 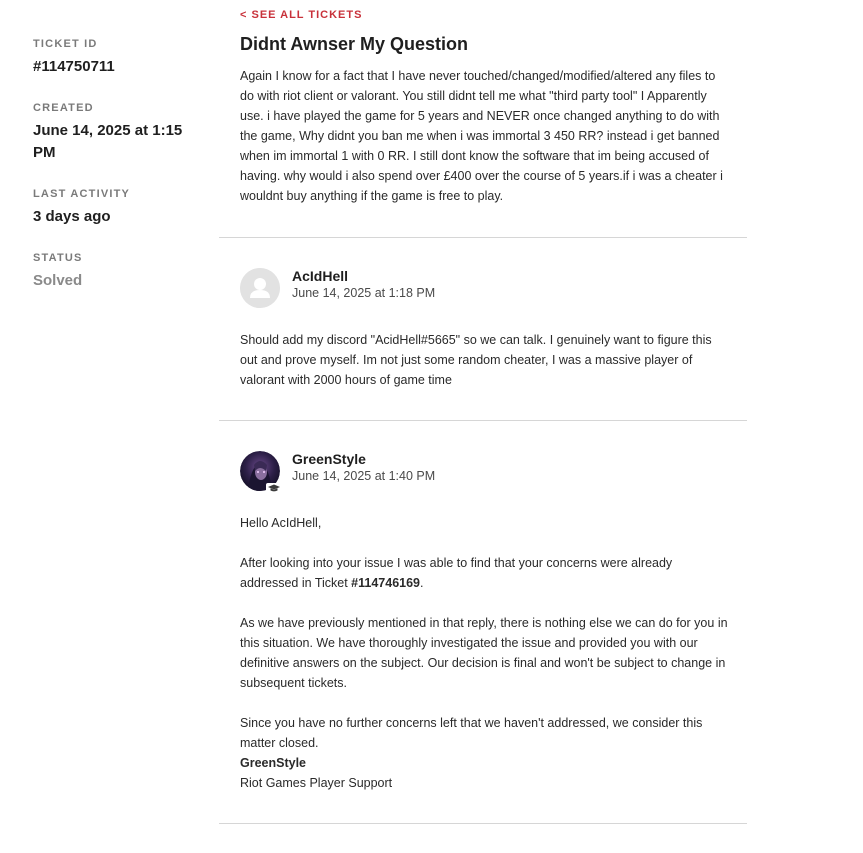 I want to click on status-value: Solved, so click(x=58, y=280).